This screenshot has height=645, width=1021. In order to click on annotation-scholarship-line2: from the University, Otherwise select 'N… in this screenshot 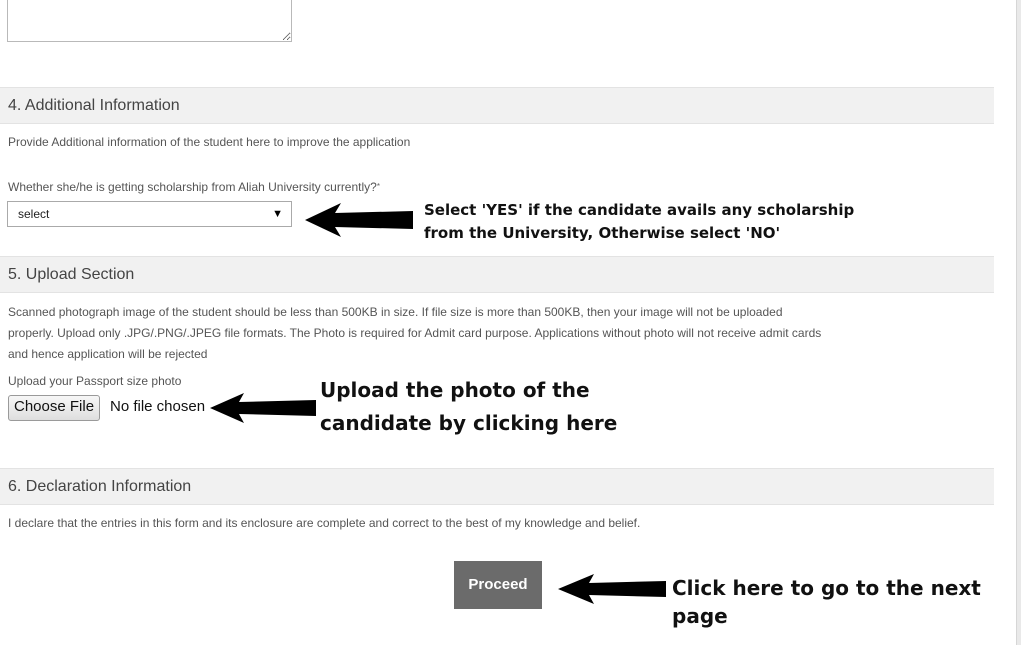, I will do `click(602, 233)`.